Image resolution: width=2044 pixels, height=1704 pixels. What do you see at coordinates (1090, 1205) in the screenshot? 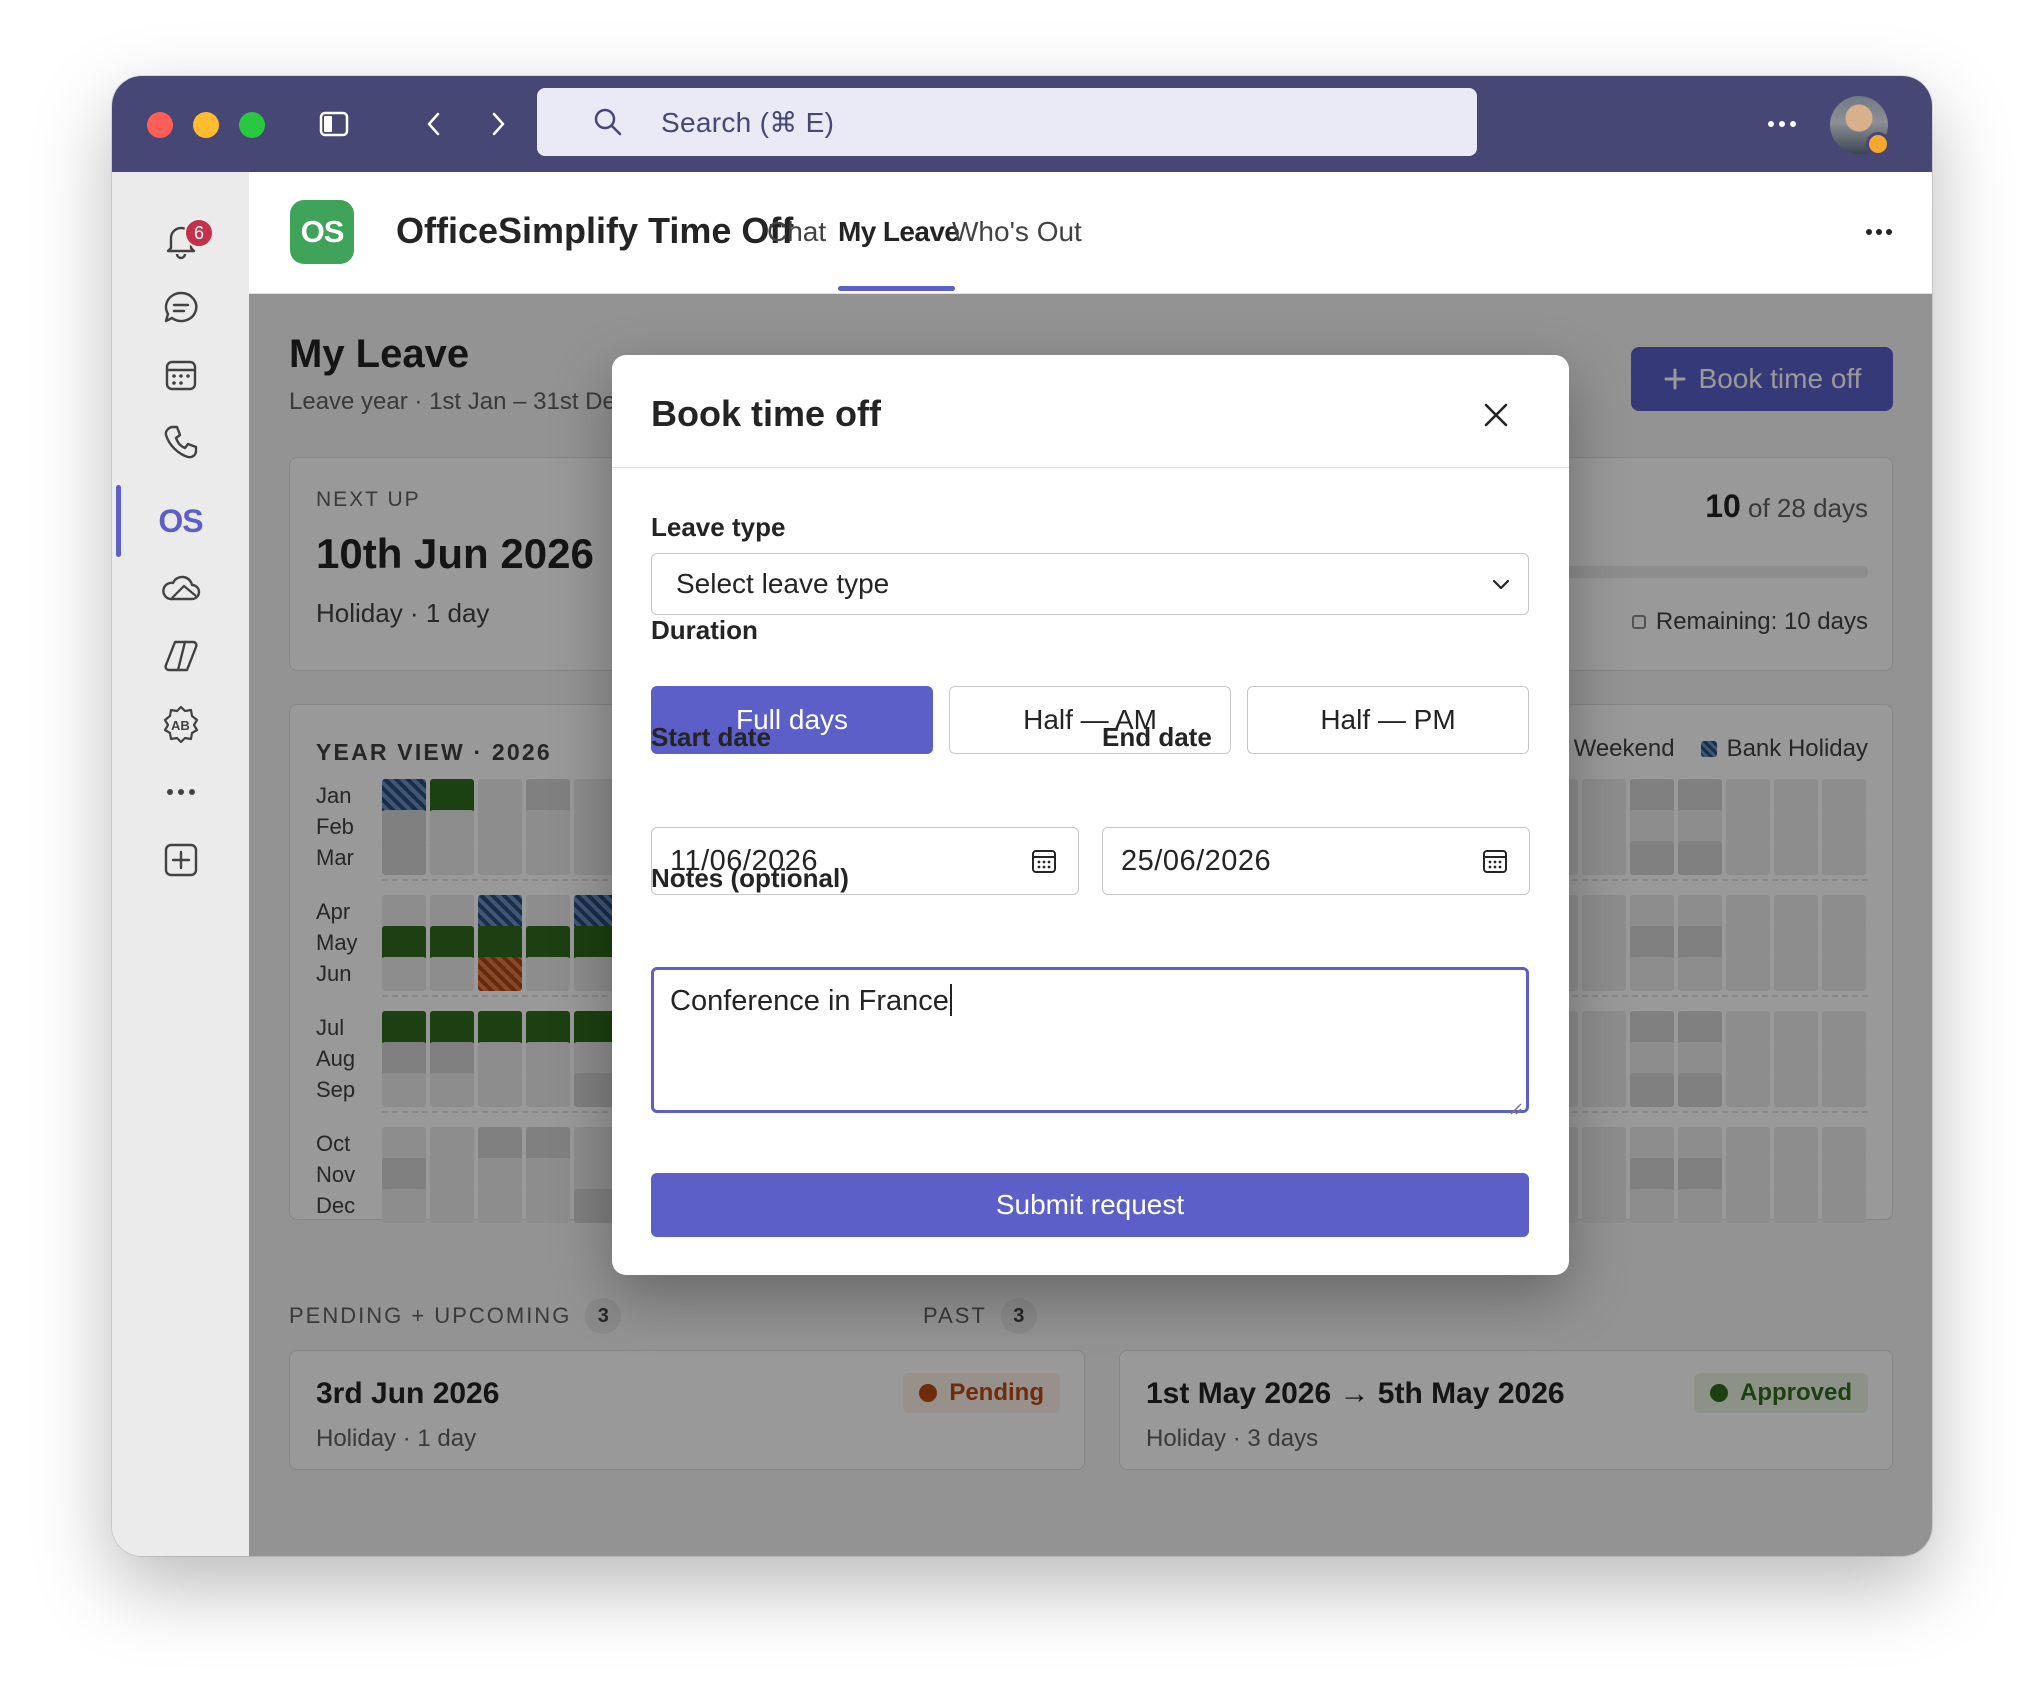
I see `submit-request-button: Submit request` at bounding box center [1090, 1205].